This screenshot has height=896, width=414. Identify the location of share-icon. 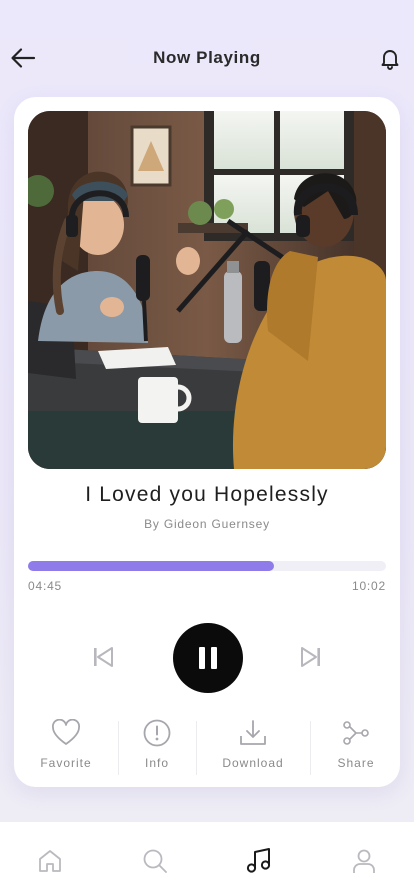
(356, 733).